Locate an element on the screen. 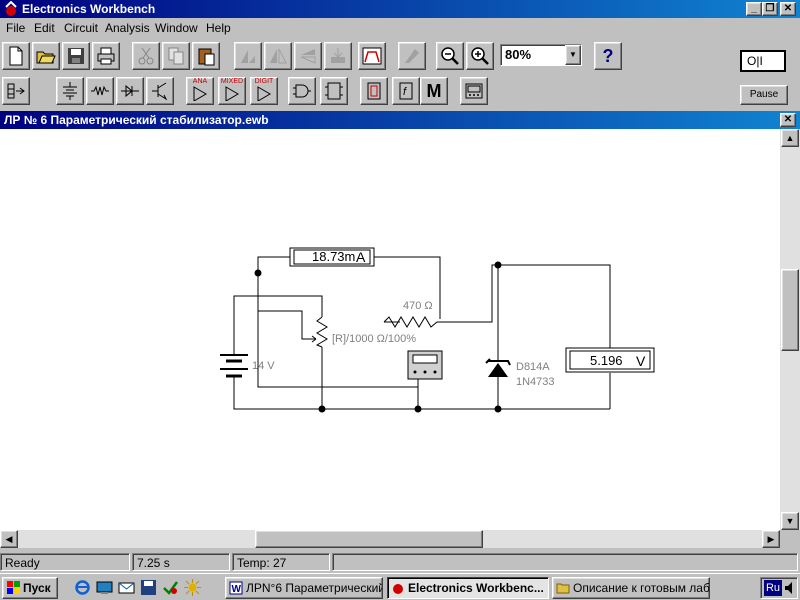 Image resolution: width=800 pixels, height=600 pixels. document-close-button: ✕ is located at coordinates (788, 120).